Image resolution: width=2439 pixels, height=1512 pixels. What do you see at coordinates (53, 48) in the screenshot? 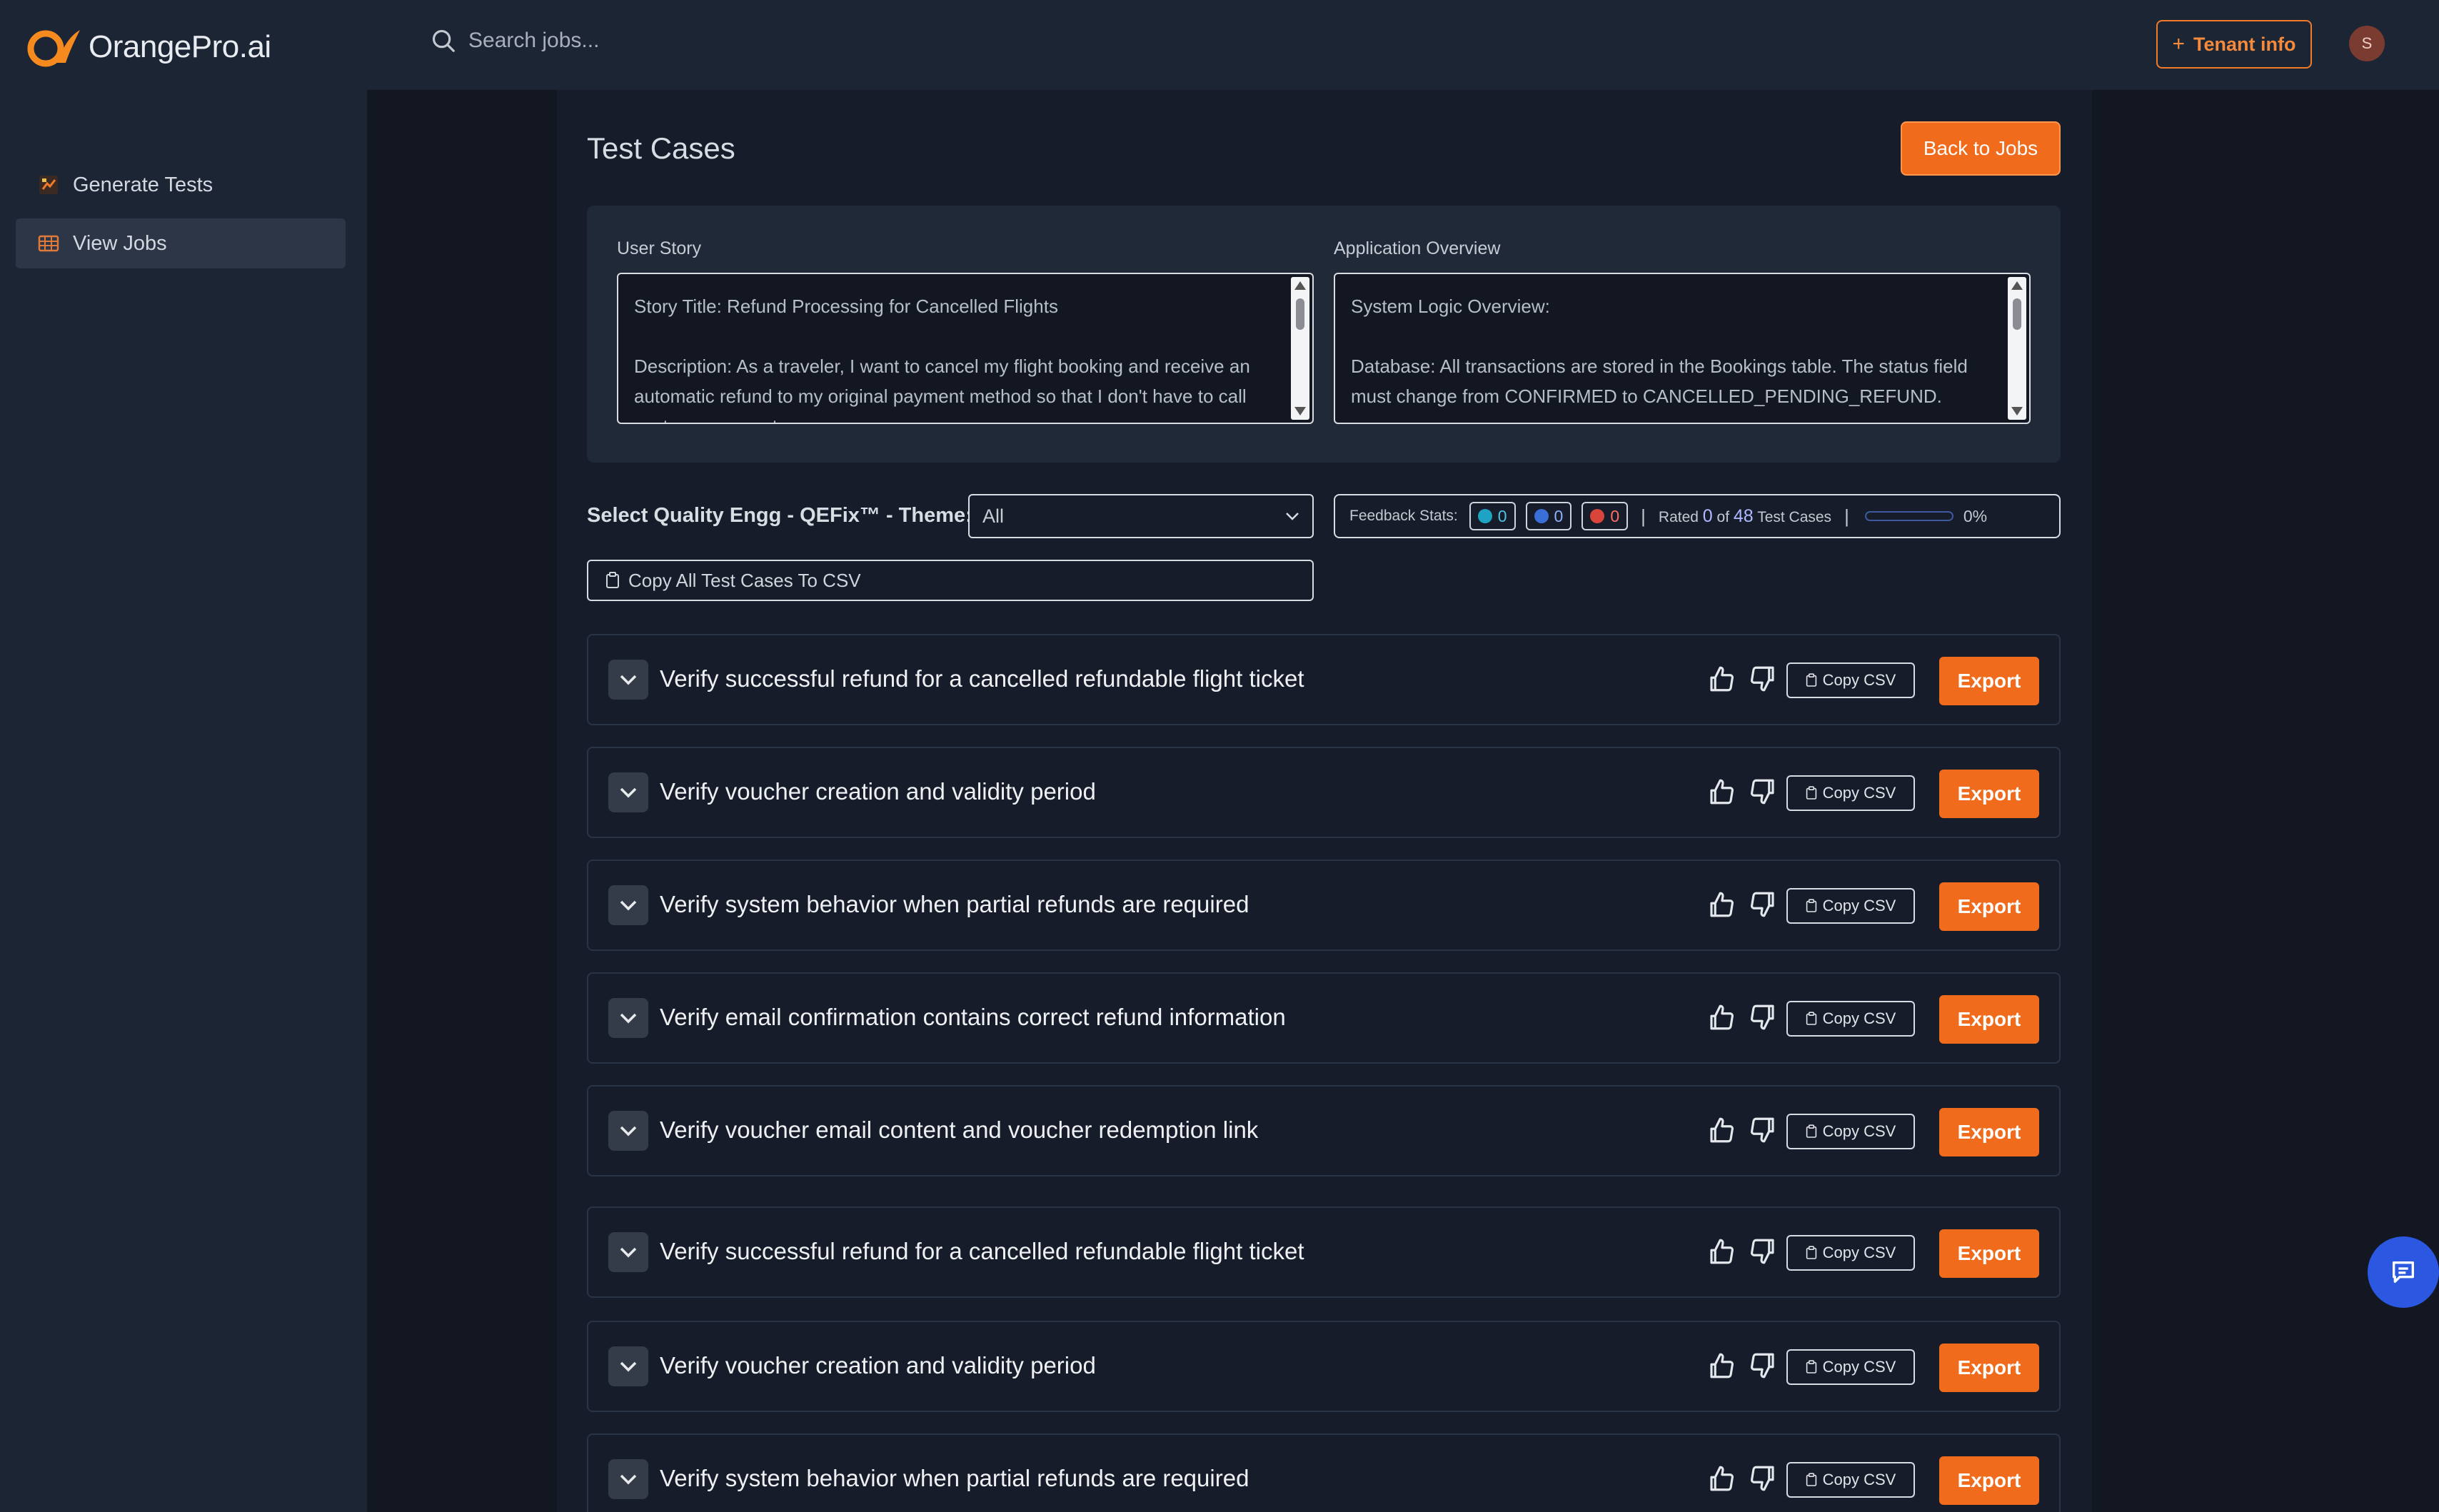
I see `orangepro-logo-icon` at bounding box center [53, 48].